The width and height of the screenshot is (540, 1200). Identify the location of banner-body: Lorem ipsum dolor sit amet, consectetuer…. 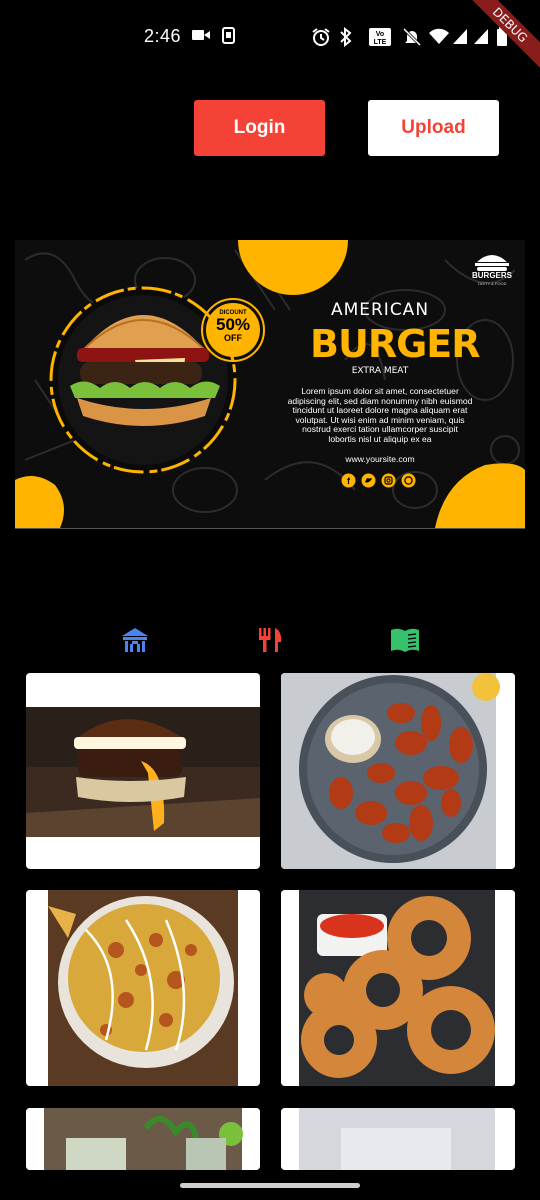
(380, 415).